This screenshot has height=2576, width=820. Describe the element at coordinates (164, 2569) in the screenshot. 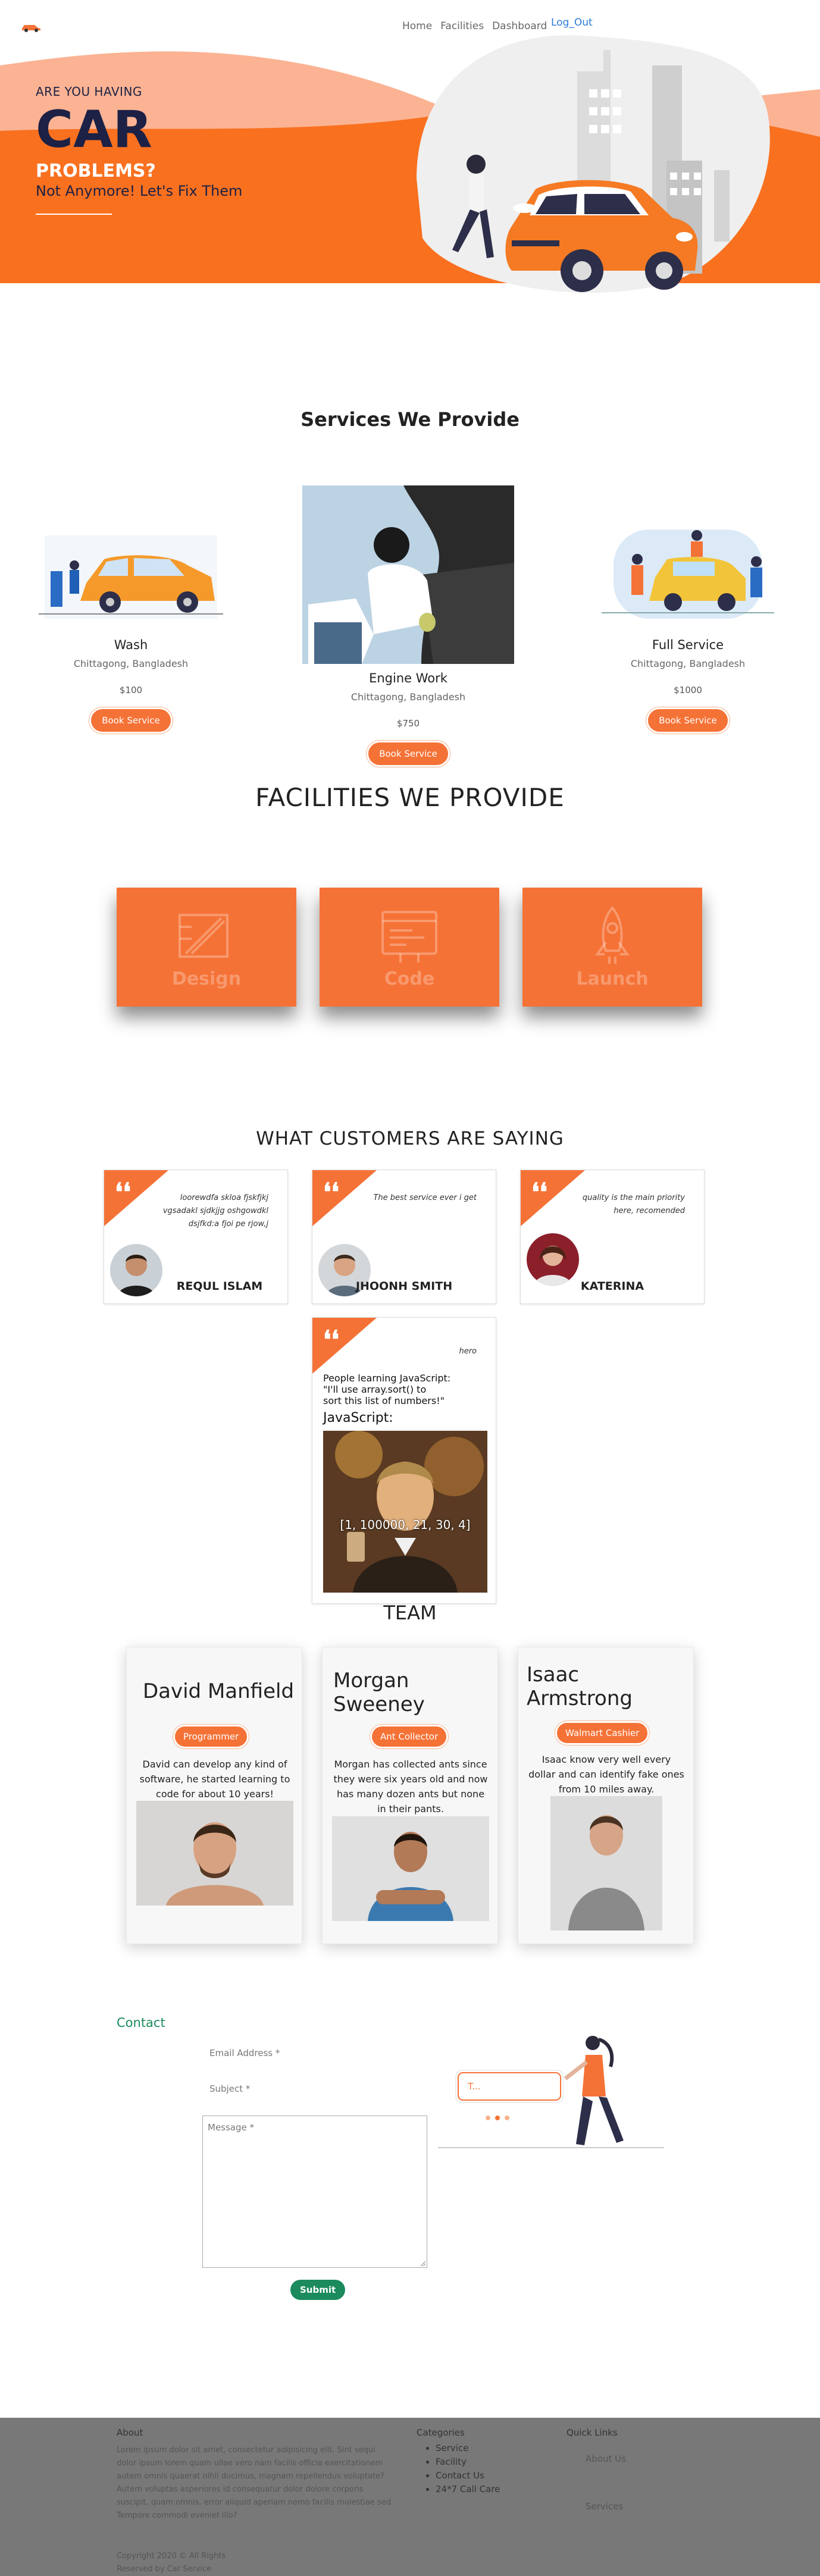

I see `copyright-line: Reserved by Car Service` at that location.